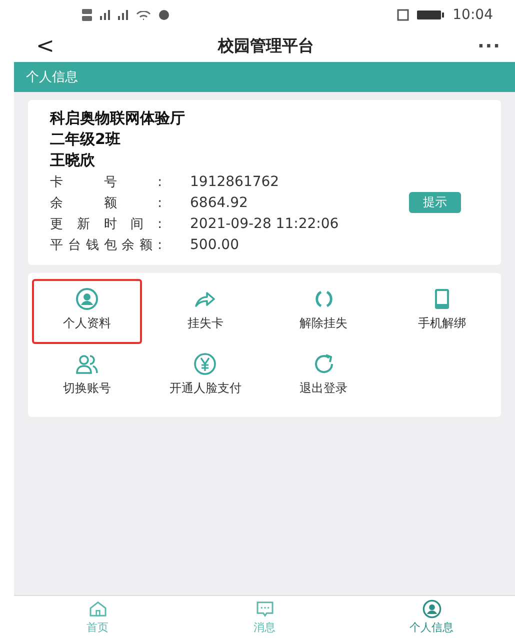 This screenshot has height=638, width=515. What do you see at coordinates (215, 244) in the screenshot?
I see `field-value: 500.00` at bounding box center [215, 244].